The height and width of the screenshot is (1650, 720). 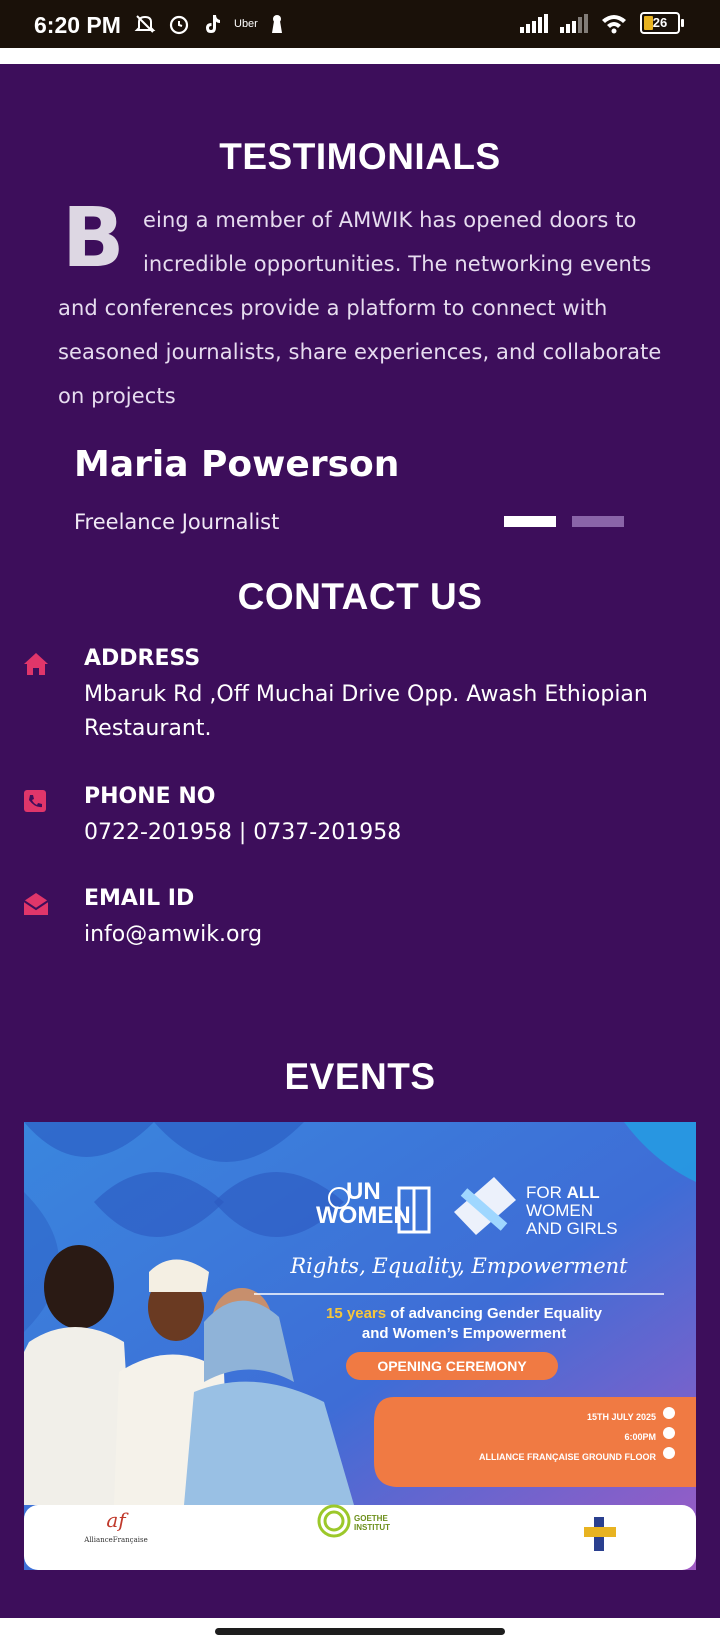 What do you see at coordinates (148, 728) in the screenshot?
I see `address-line-2: Restaurant.` at bounding box center [148, 728].